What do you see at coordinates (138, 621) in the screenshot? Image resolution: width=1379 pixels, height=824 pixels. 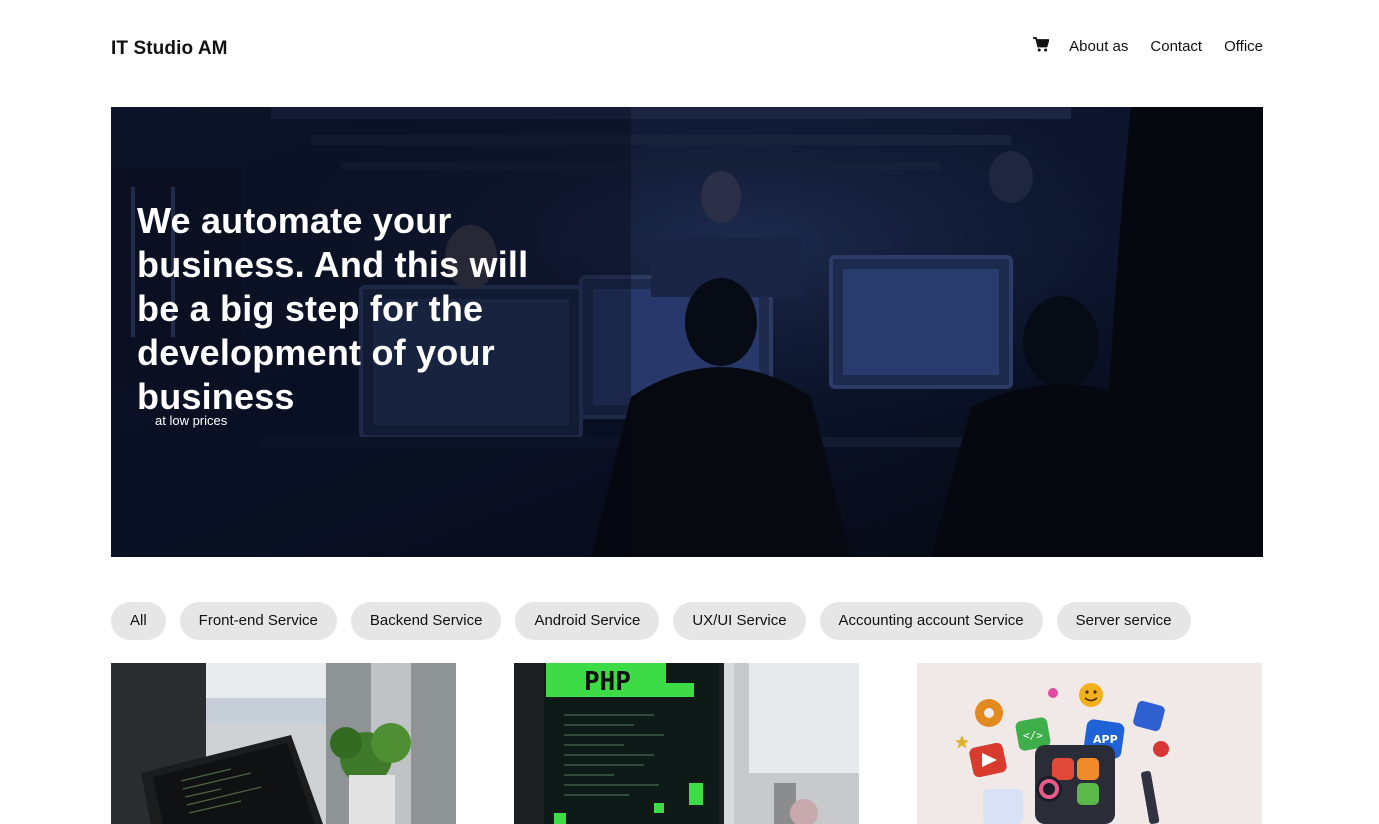 I see `filter-all: All` at bounding box center [138, 621].